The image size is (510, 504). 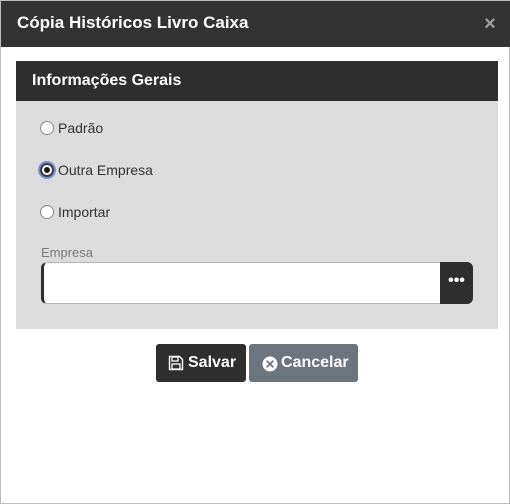 What do you see at coordinates (212, 362) in the screenshot?
I see `save-button-label: Salvar` at bounding box center [212, 362].